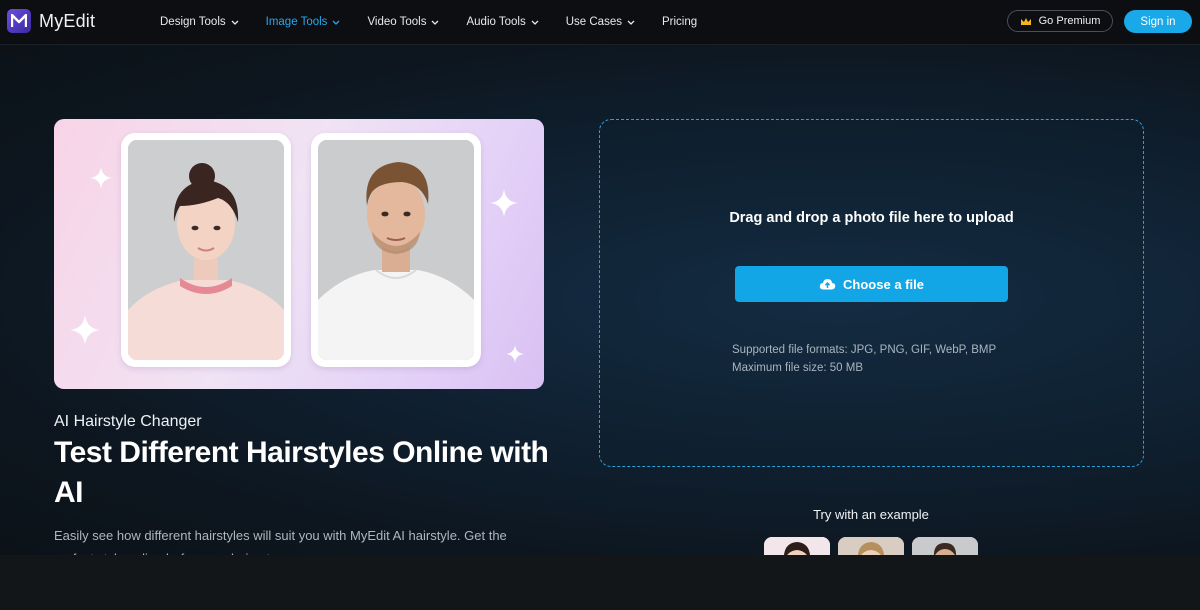 The height and width of the screenshot is (610, 1200). Describe the element at coordinates (871, 546) in the screenshot. I see `example-thumbnail-blonde` at that location.